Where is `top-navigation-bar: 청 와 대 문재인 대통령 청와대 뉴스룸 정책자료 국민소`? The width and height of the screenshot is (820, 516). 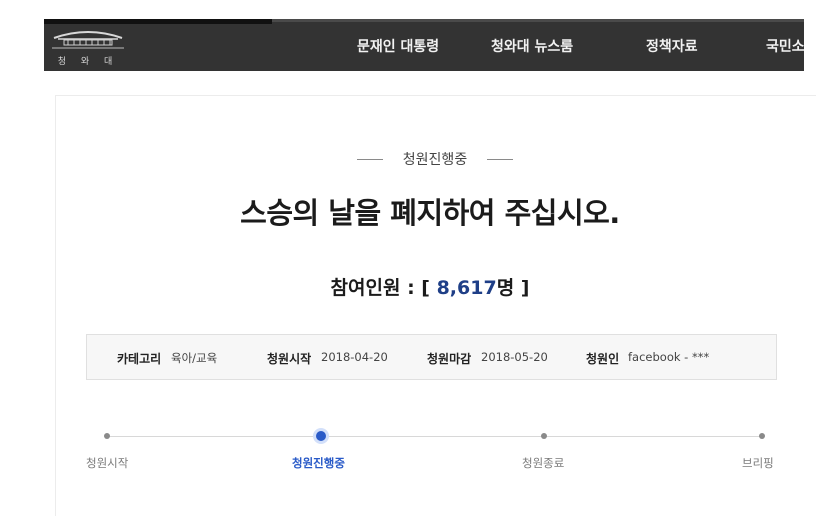
top-navigation-bar: 청 와 대 문재인 대통령 청와대 뉴스룸 정책자료 국민소 is located at coordinates (424, 45).